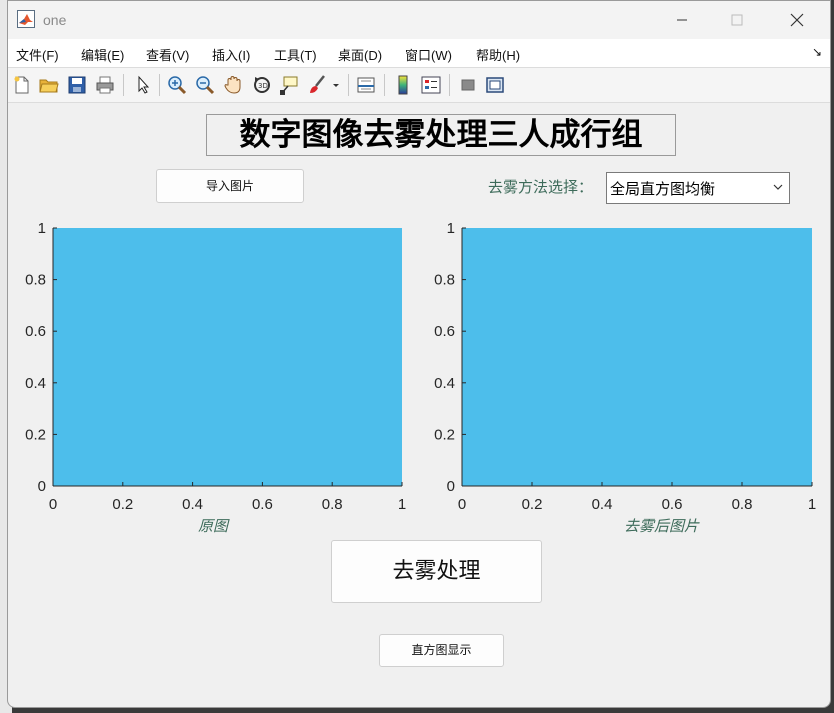  I want to click on dehazed-image-caption: 去雾后图片, so click(662, 526).